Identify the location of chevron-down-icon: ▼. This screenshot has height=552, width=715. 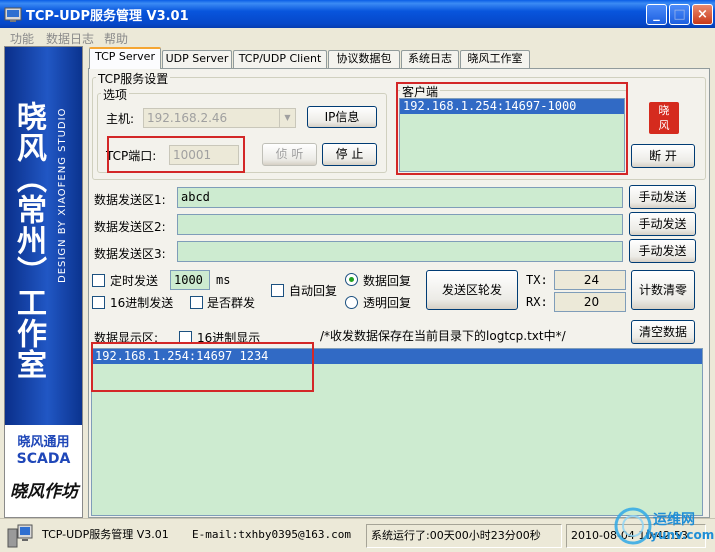
(287, 118).